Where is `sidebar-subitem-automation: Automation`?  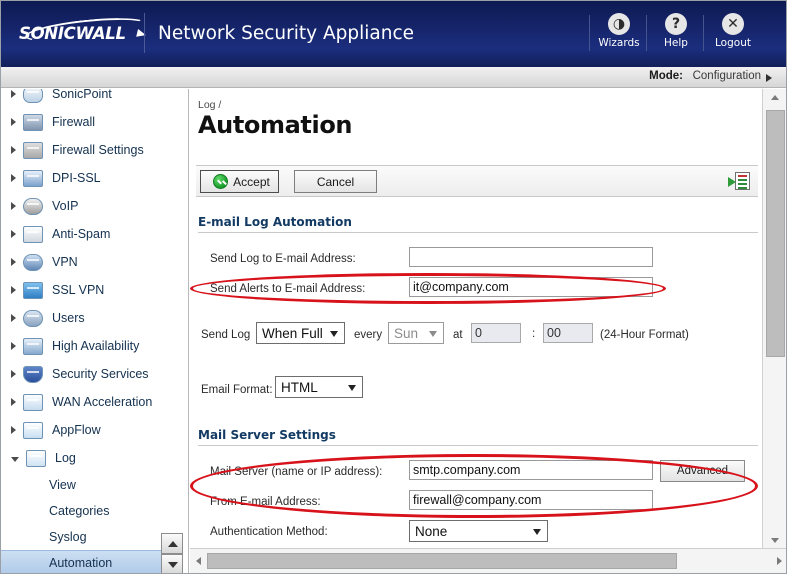
sidebar-subitem-automation: Automation is located at coordinates (87, 561).